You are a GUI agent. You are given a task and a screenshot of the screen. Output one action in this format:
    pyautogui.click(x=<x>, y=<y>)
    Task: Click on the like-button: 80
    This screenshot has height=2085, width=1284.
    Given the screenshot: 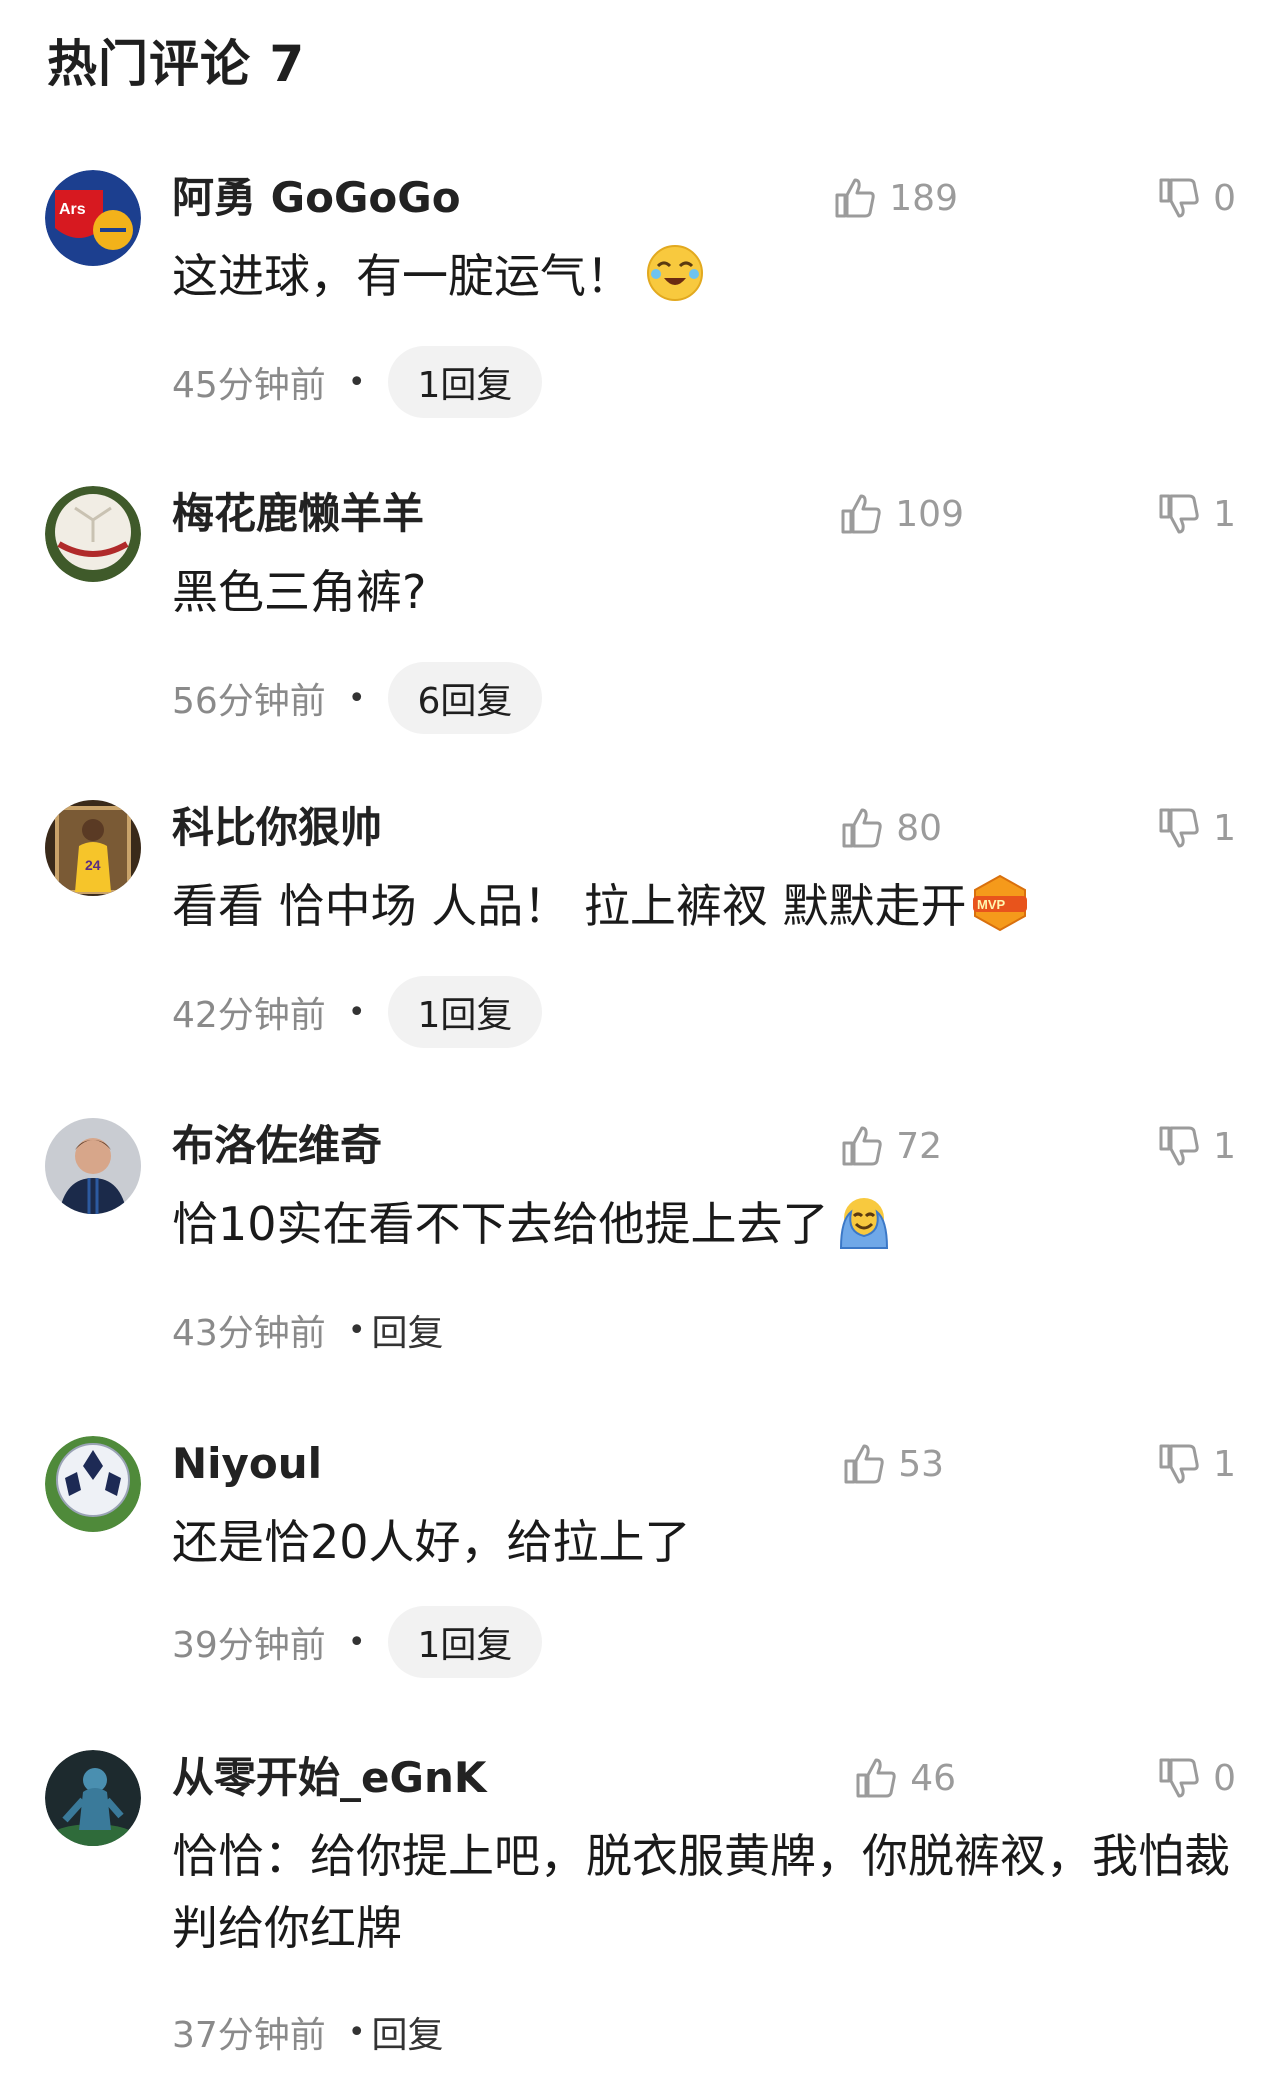 What is the action you would take?
    pyautogui.click(x=891, y=828)
    